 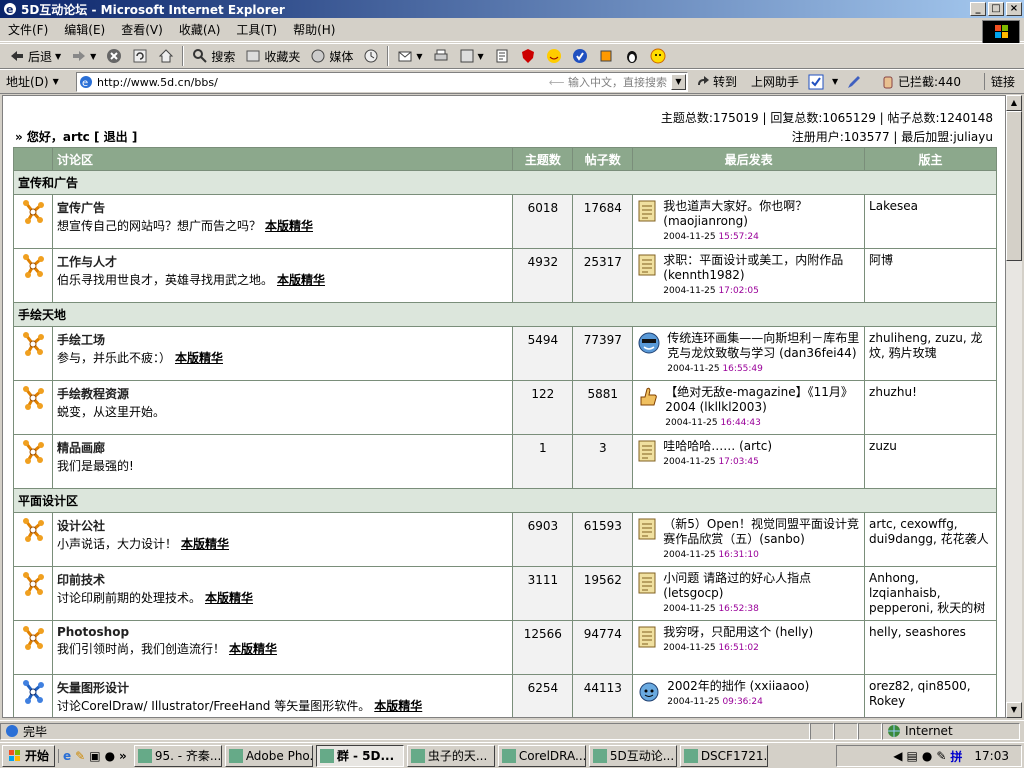 What do you see at coordinates (632, 56) in the screenshot?
I see `qq-button` at bounding box center [632, 56].